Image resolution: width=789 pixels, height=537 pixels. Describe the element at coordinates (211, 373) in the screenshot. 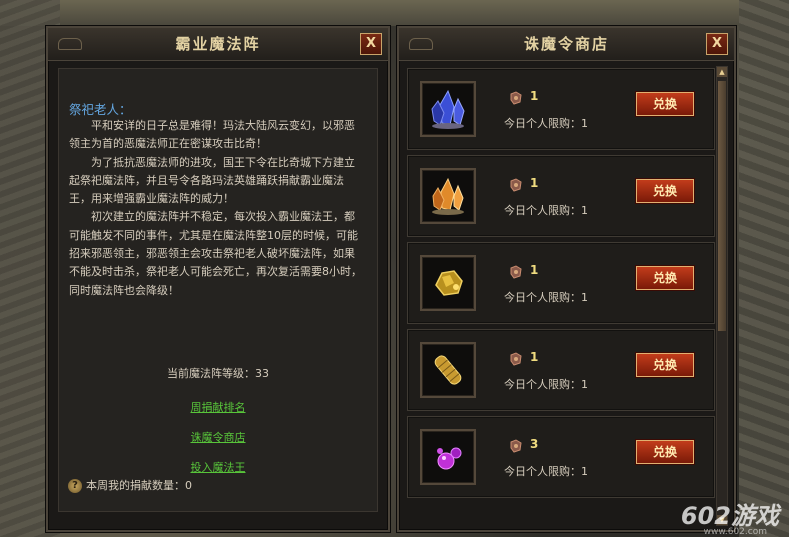

I see `level-label: 当前魔法阵等级：` at that location.